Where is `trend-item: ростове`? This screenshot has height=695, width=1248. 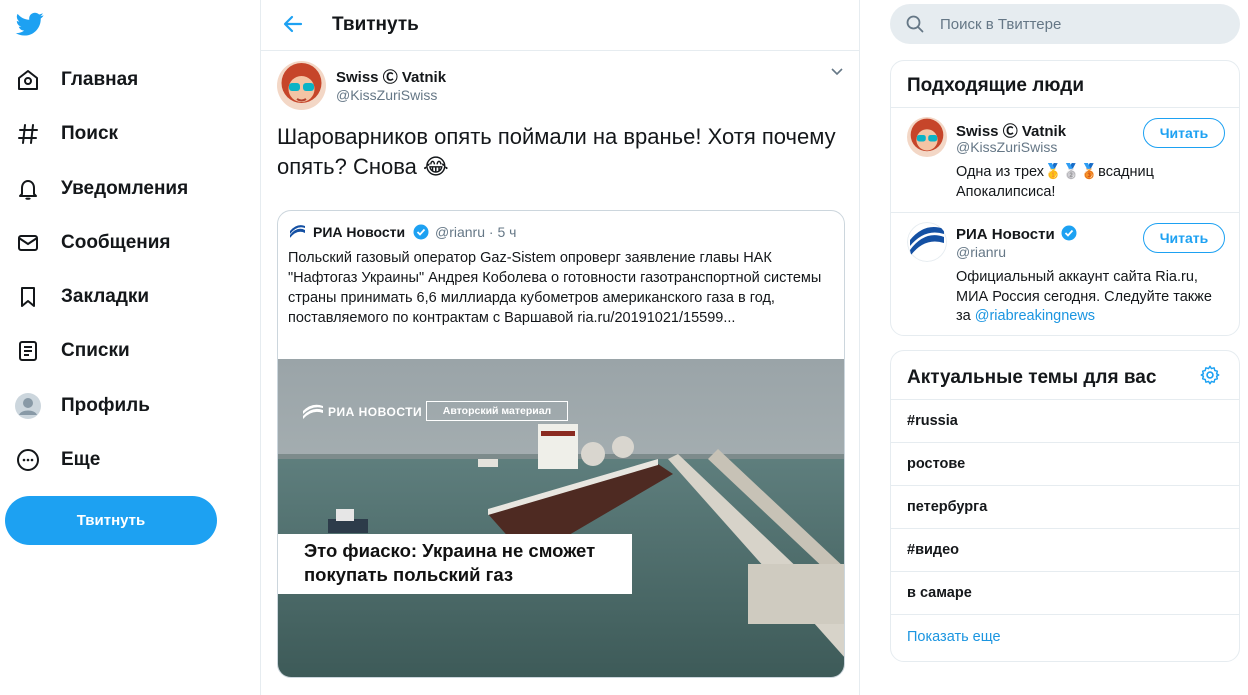
trend-item: ростове is located at coordinates (1065, 464).